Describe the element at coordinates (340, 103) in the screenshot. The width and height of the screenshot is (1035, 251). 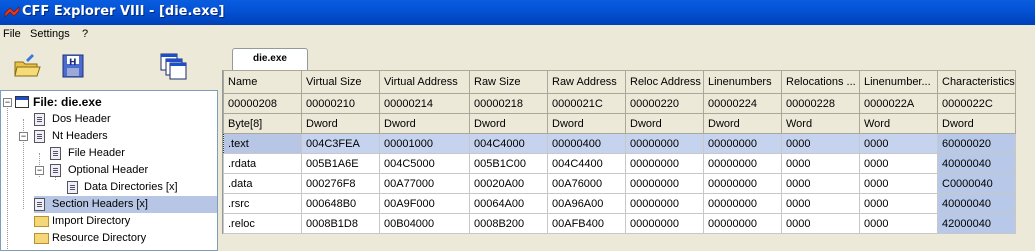
I see `offset-cell: 00000210` at that location.